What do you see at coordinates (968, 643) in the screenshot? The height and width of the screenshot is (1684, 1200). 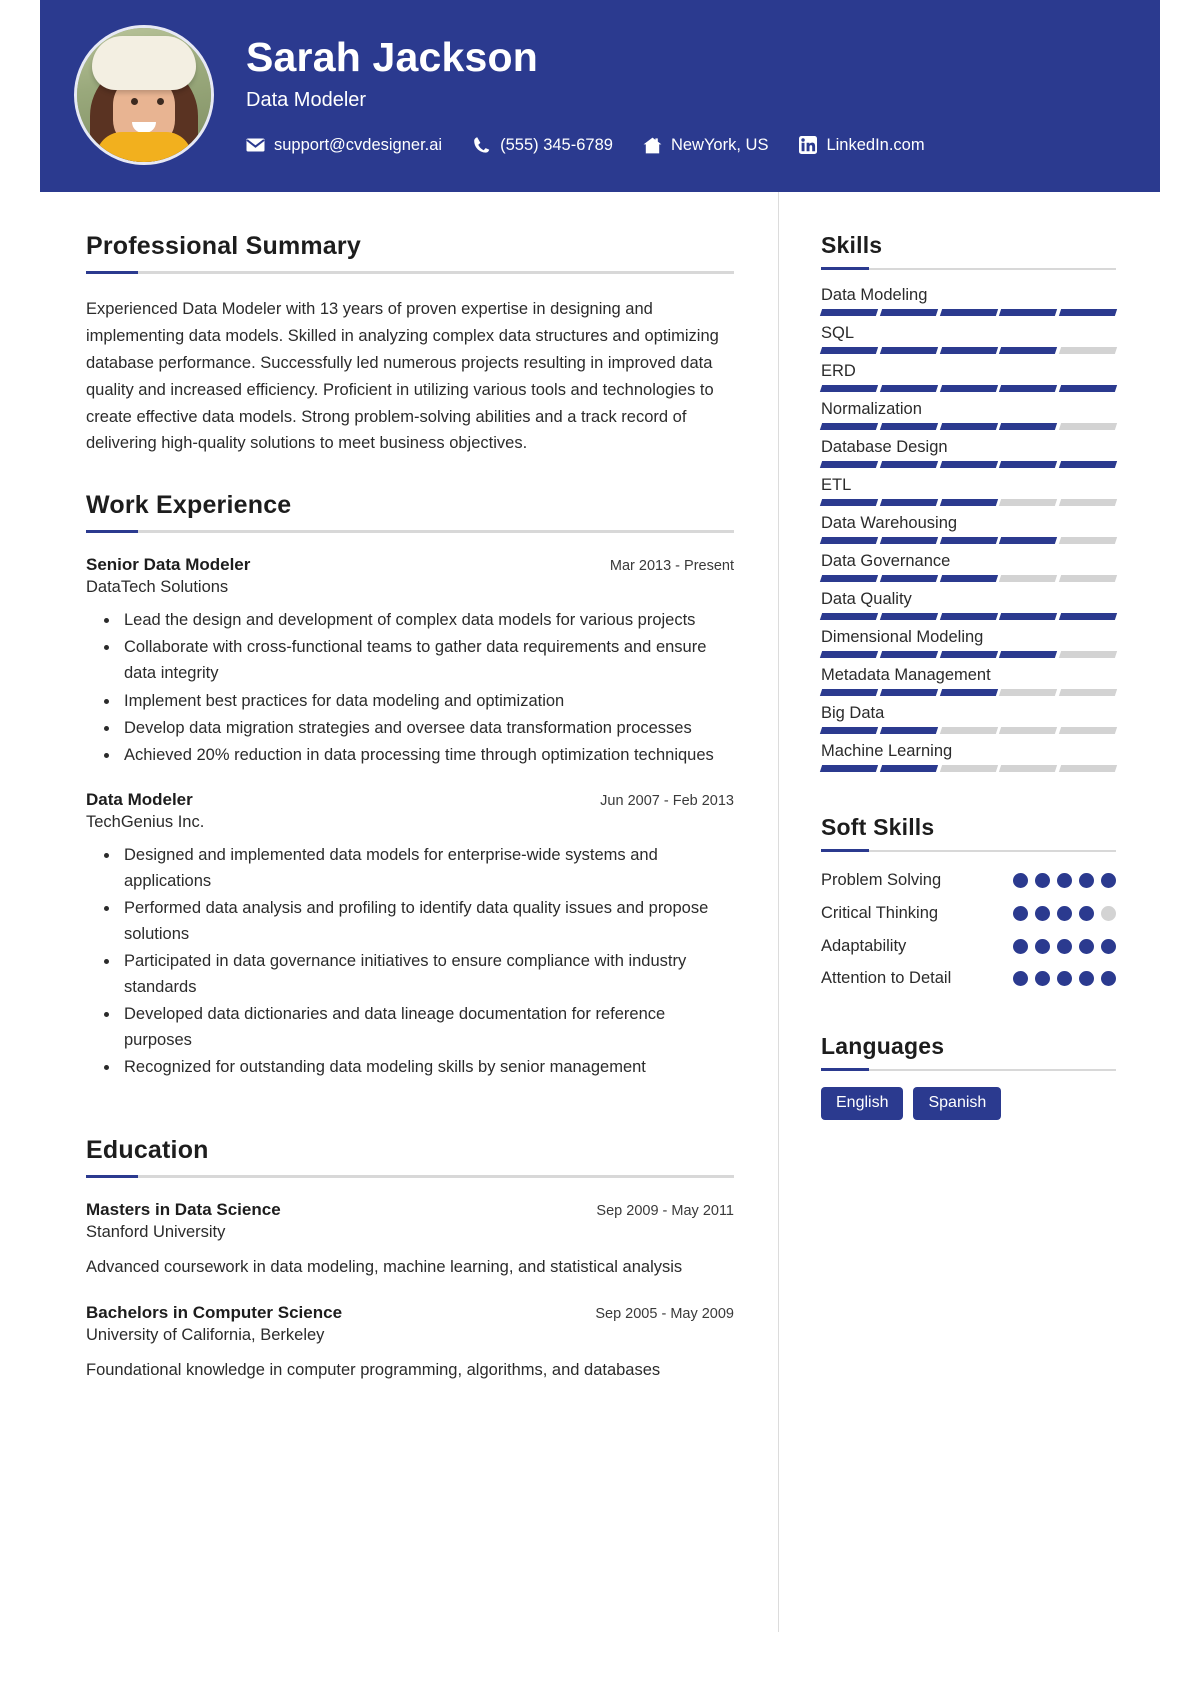 I see `skill-item: Dimensional Modeling` at bounding box center [968, 643].